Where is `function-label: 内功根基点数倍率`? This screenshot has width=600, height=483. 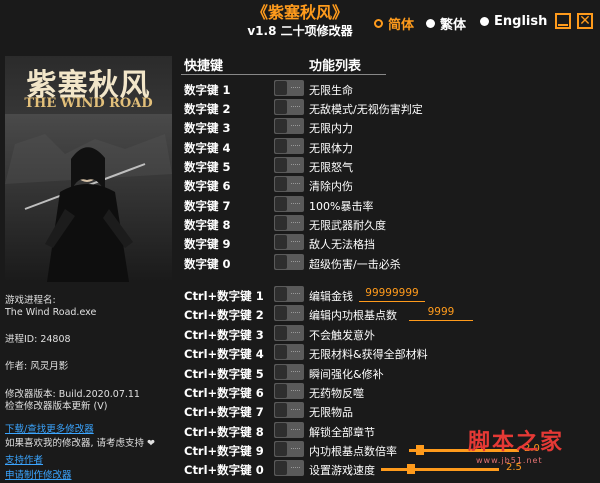
function-label: 内功根基点数倍率 is located at coordinates (353, 451).